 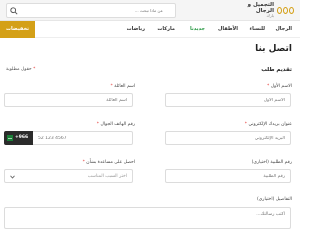 I want to click on details-textarea, so click(x=147, y=218).